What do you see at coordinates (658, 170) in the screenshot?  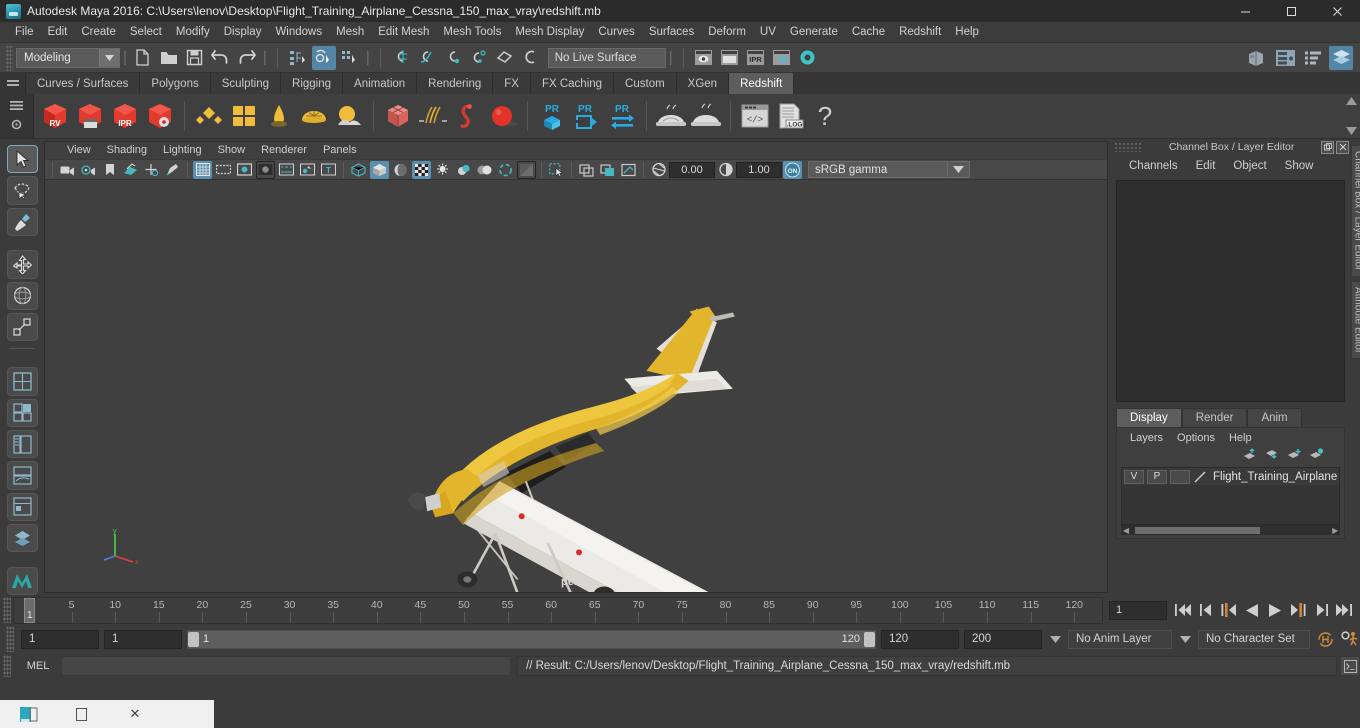 I see `exposure-adjust-icon` at bounding box center [658, 170].